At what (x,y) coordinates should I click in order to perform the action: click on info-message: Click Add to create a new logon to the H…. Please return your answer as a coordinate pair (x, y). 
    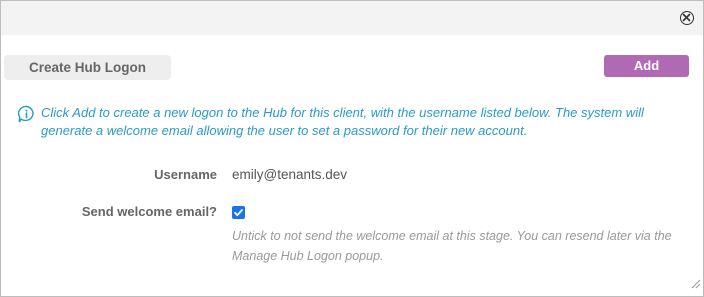
    Looking at the image, I should click on (352, 122).